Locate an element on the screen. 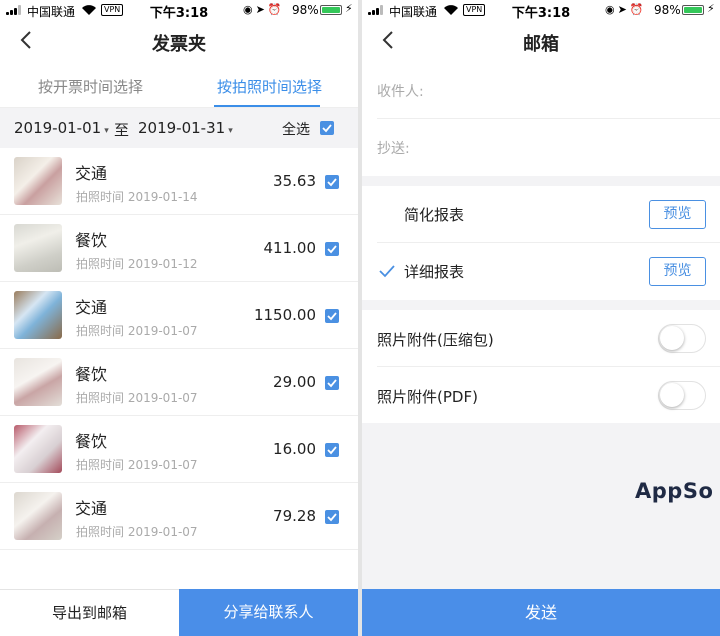 The height and width of the screenshot is (636, 720). invoice-row: 餐饮拍照时间 2019-01-07 29.00 is located at coordinates (179, 382).